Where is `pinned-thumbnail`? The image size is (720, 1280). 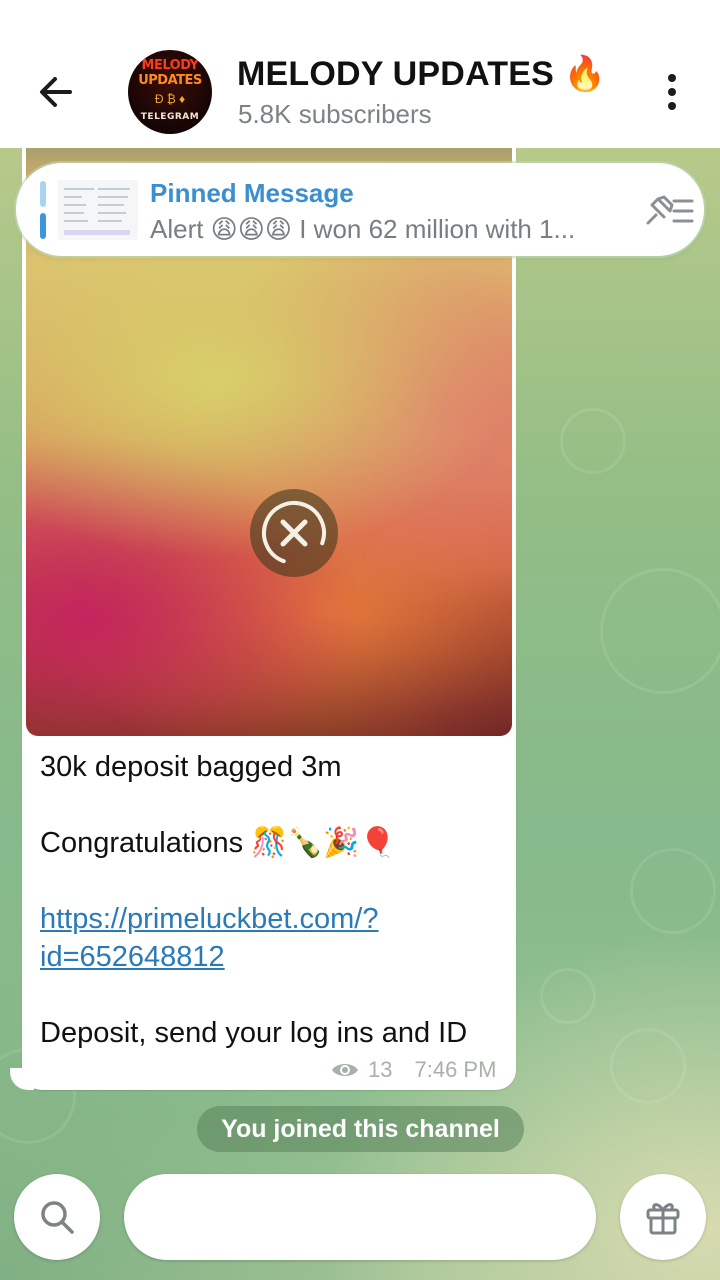 pinned-thumbnail is located at coordinates (98, 210).